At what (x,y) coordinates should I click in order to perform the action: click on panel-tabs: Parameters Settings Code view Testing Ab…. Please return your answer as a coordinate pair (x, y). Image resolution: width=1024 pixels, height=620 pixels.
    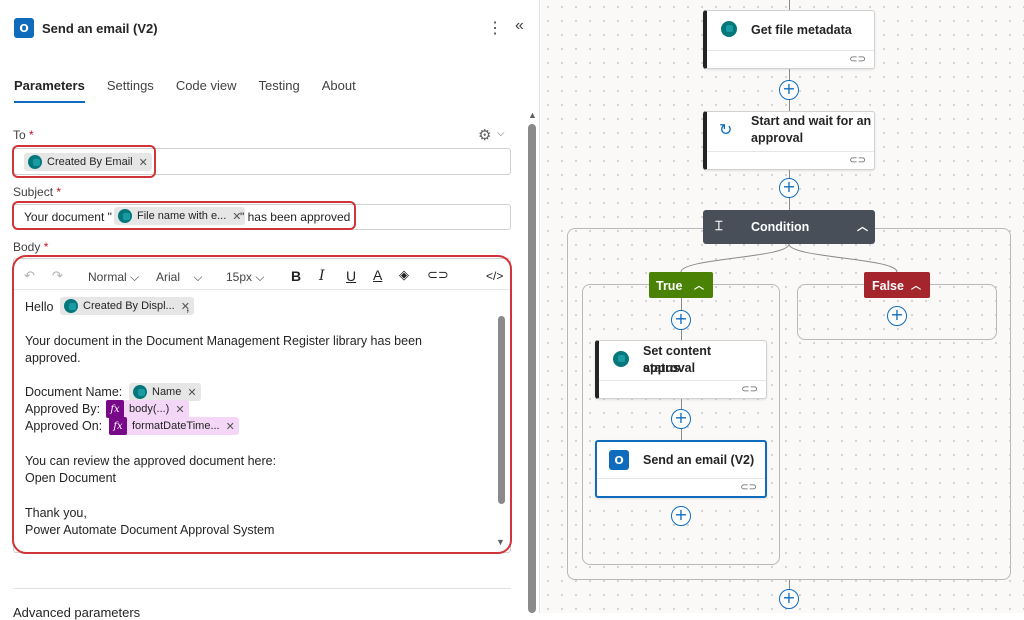
    Looking at the image, I should click on (196, 90).